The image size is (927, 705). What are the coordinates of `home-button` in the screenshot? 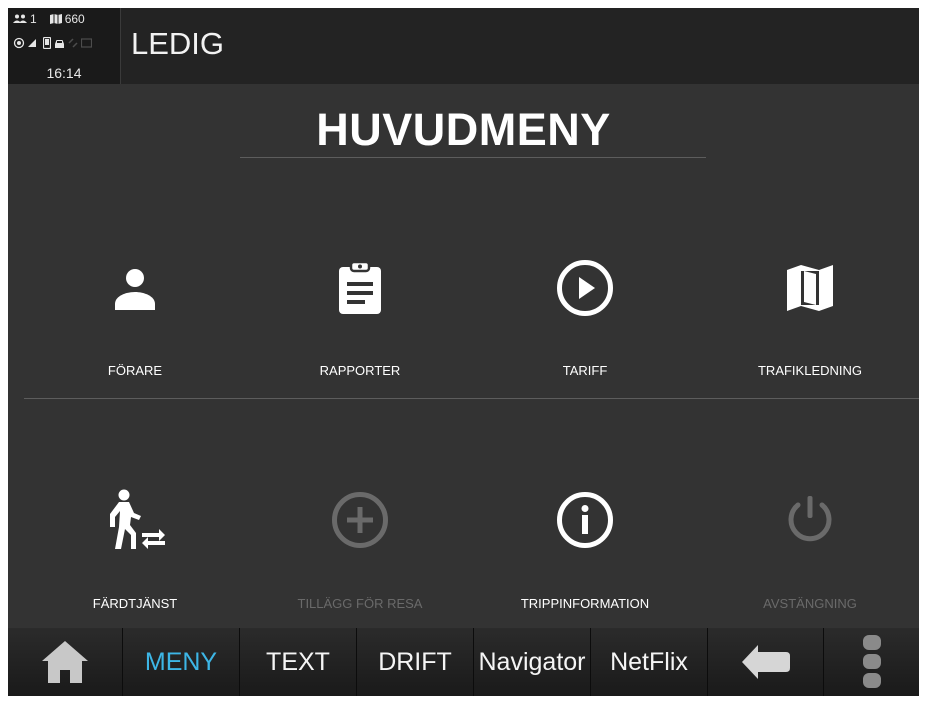 It's located at (65, 662).